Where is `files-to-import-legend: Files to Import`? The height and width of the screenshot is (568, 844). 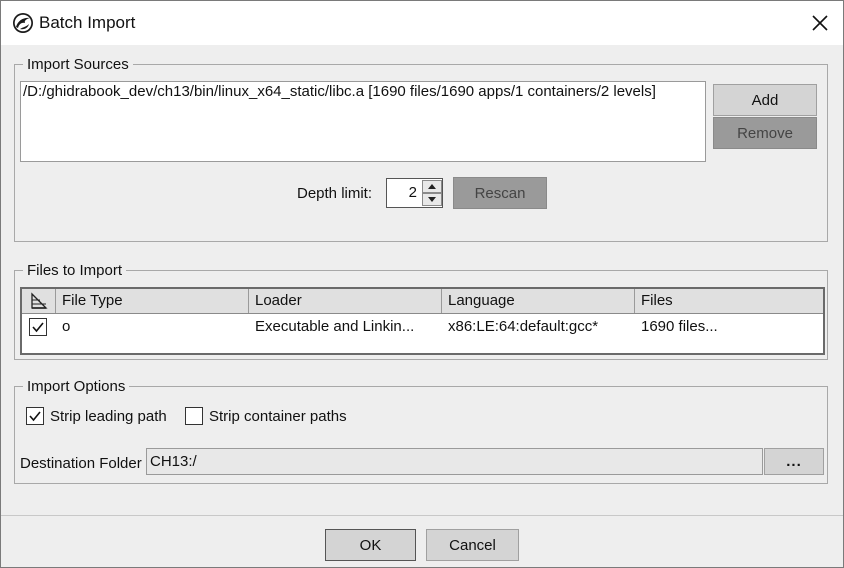
files-to-import-legend: Files to Import is located at coordinates (75, 270).